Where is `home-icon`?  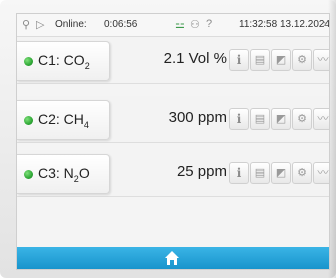 home-icon is located at coordinates (172, 258).